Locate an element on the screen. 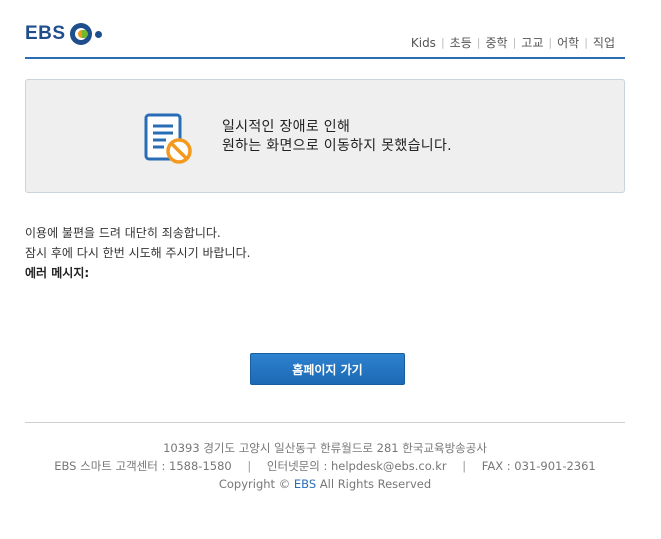 Image resolution: width=661 pixels, height=539 pixels. logo-text: EBS is located at coordinates (45, 33).